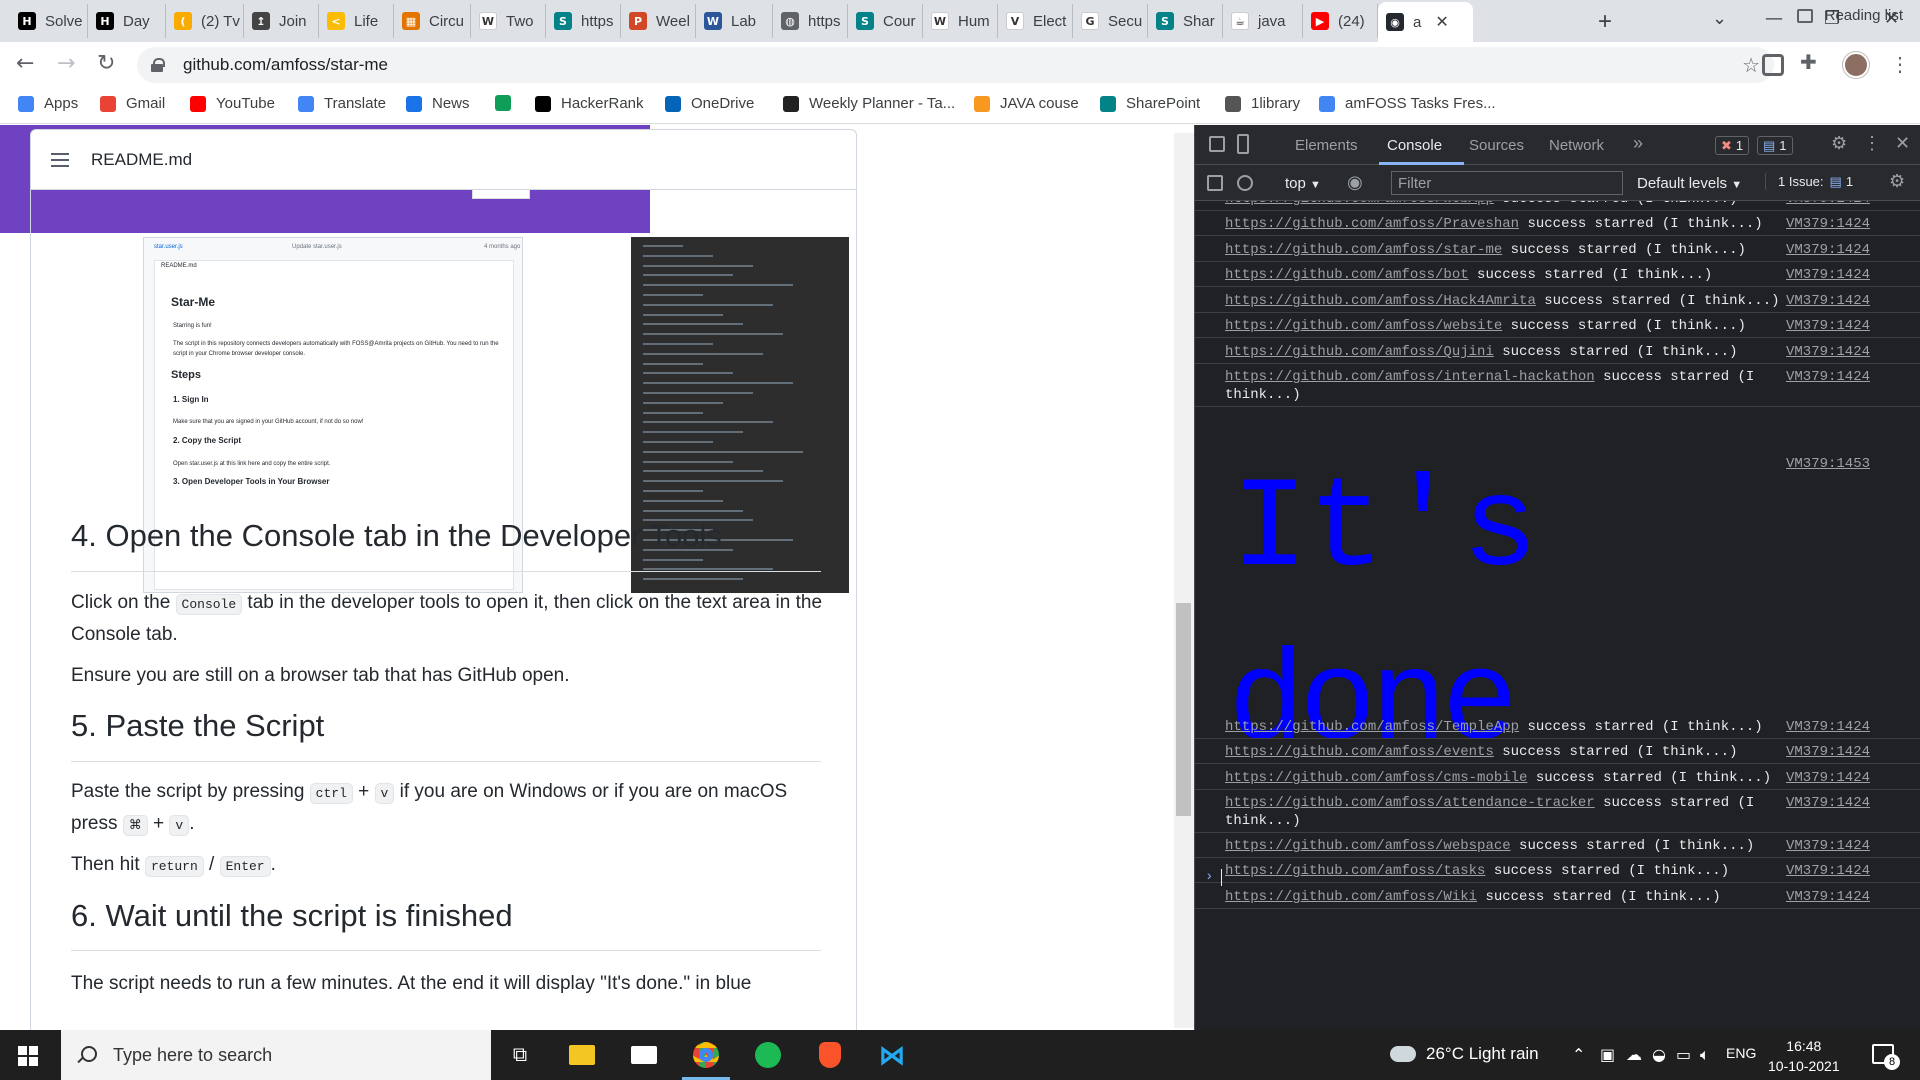  Describe the element at coordinates (1634, 1054) in the screenshot. I see `onedrive-tray-icon: ☁` at that location.